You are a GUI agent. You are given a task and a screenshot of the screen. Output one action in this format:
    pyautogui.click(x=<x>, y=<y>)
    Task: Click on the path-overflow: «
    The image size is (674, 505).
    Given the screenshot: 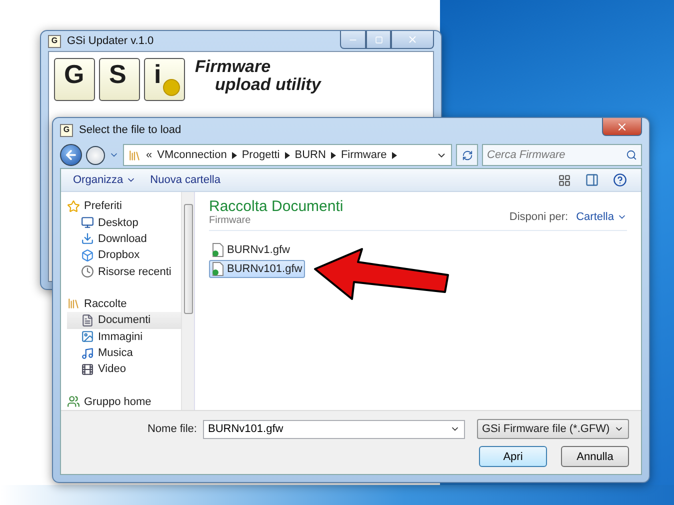 What is the action you would take?
    pyautogui.click(x=149, y=155)
    